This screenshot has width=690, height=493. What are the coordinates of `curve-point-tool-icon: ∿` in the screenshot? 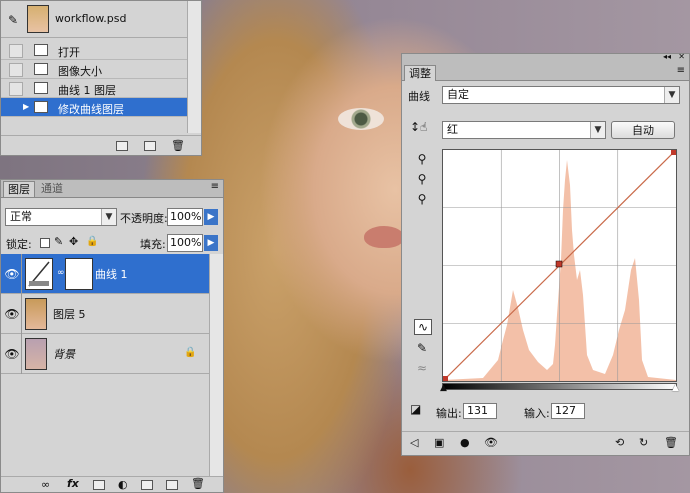 It's located at (423, 327).